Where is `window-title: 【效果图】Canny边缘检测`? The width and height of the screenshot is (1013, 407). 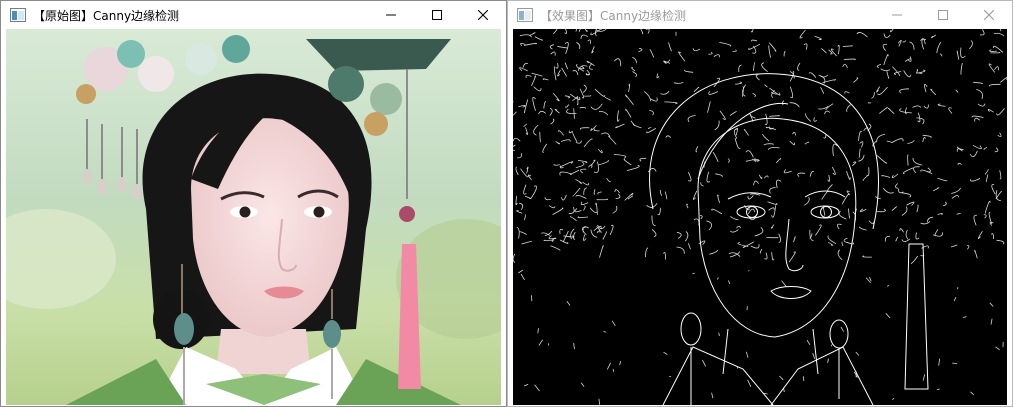 window-title: 【效果图】Canny边缘检测 is located at coordinates (613, 15).